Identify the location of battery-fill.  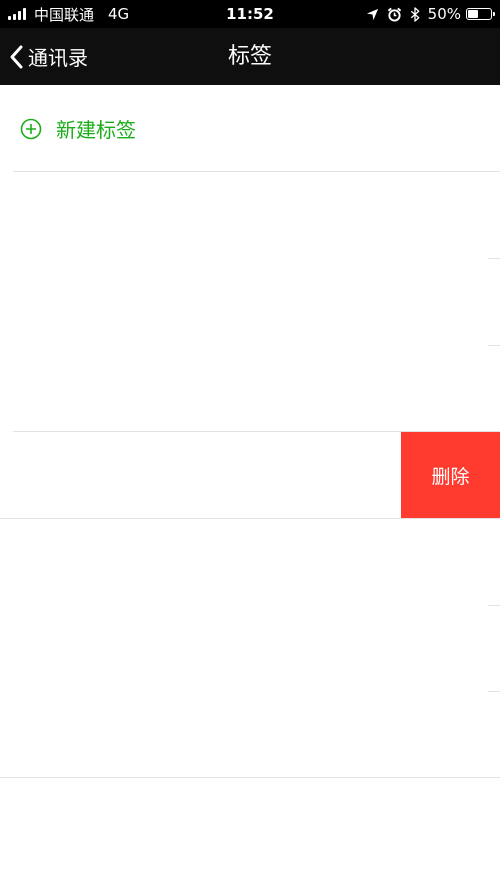
(473, 14).